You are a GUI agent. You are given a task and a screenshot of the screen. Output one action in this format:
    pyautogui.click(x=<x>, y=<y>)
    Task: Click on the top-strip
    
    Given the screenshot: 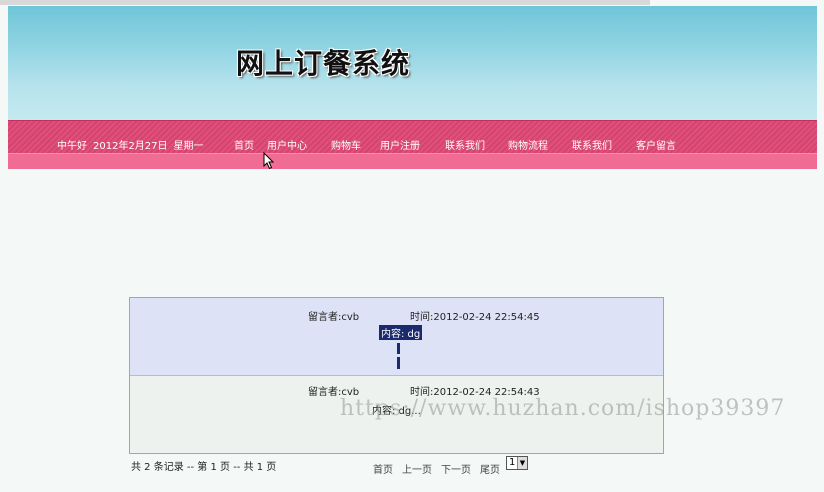 What is the action you would take?
    pyautogui.click(x=325, y=2)
    